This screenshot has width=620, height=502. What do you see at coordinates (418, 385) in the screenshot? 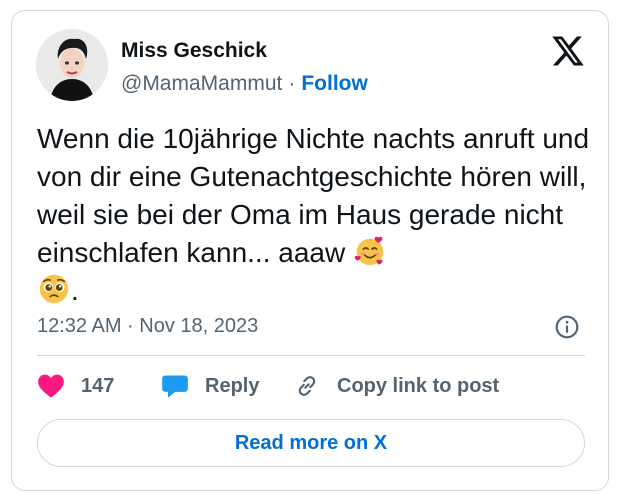
I see `copy-link-label: Copy link to post` at bounding box center [418, 385].